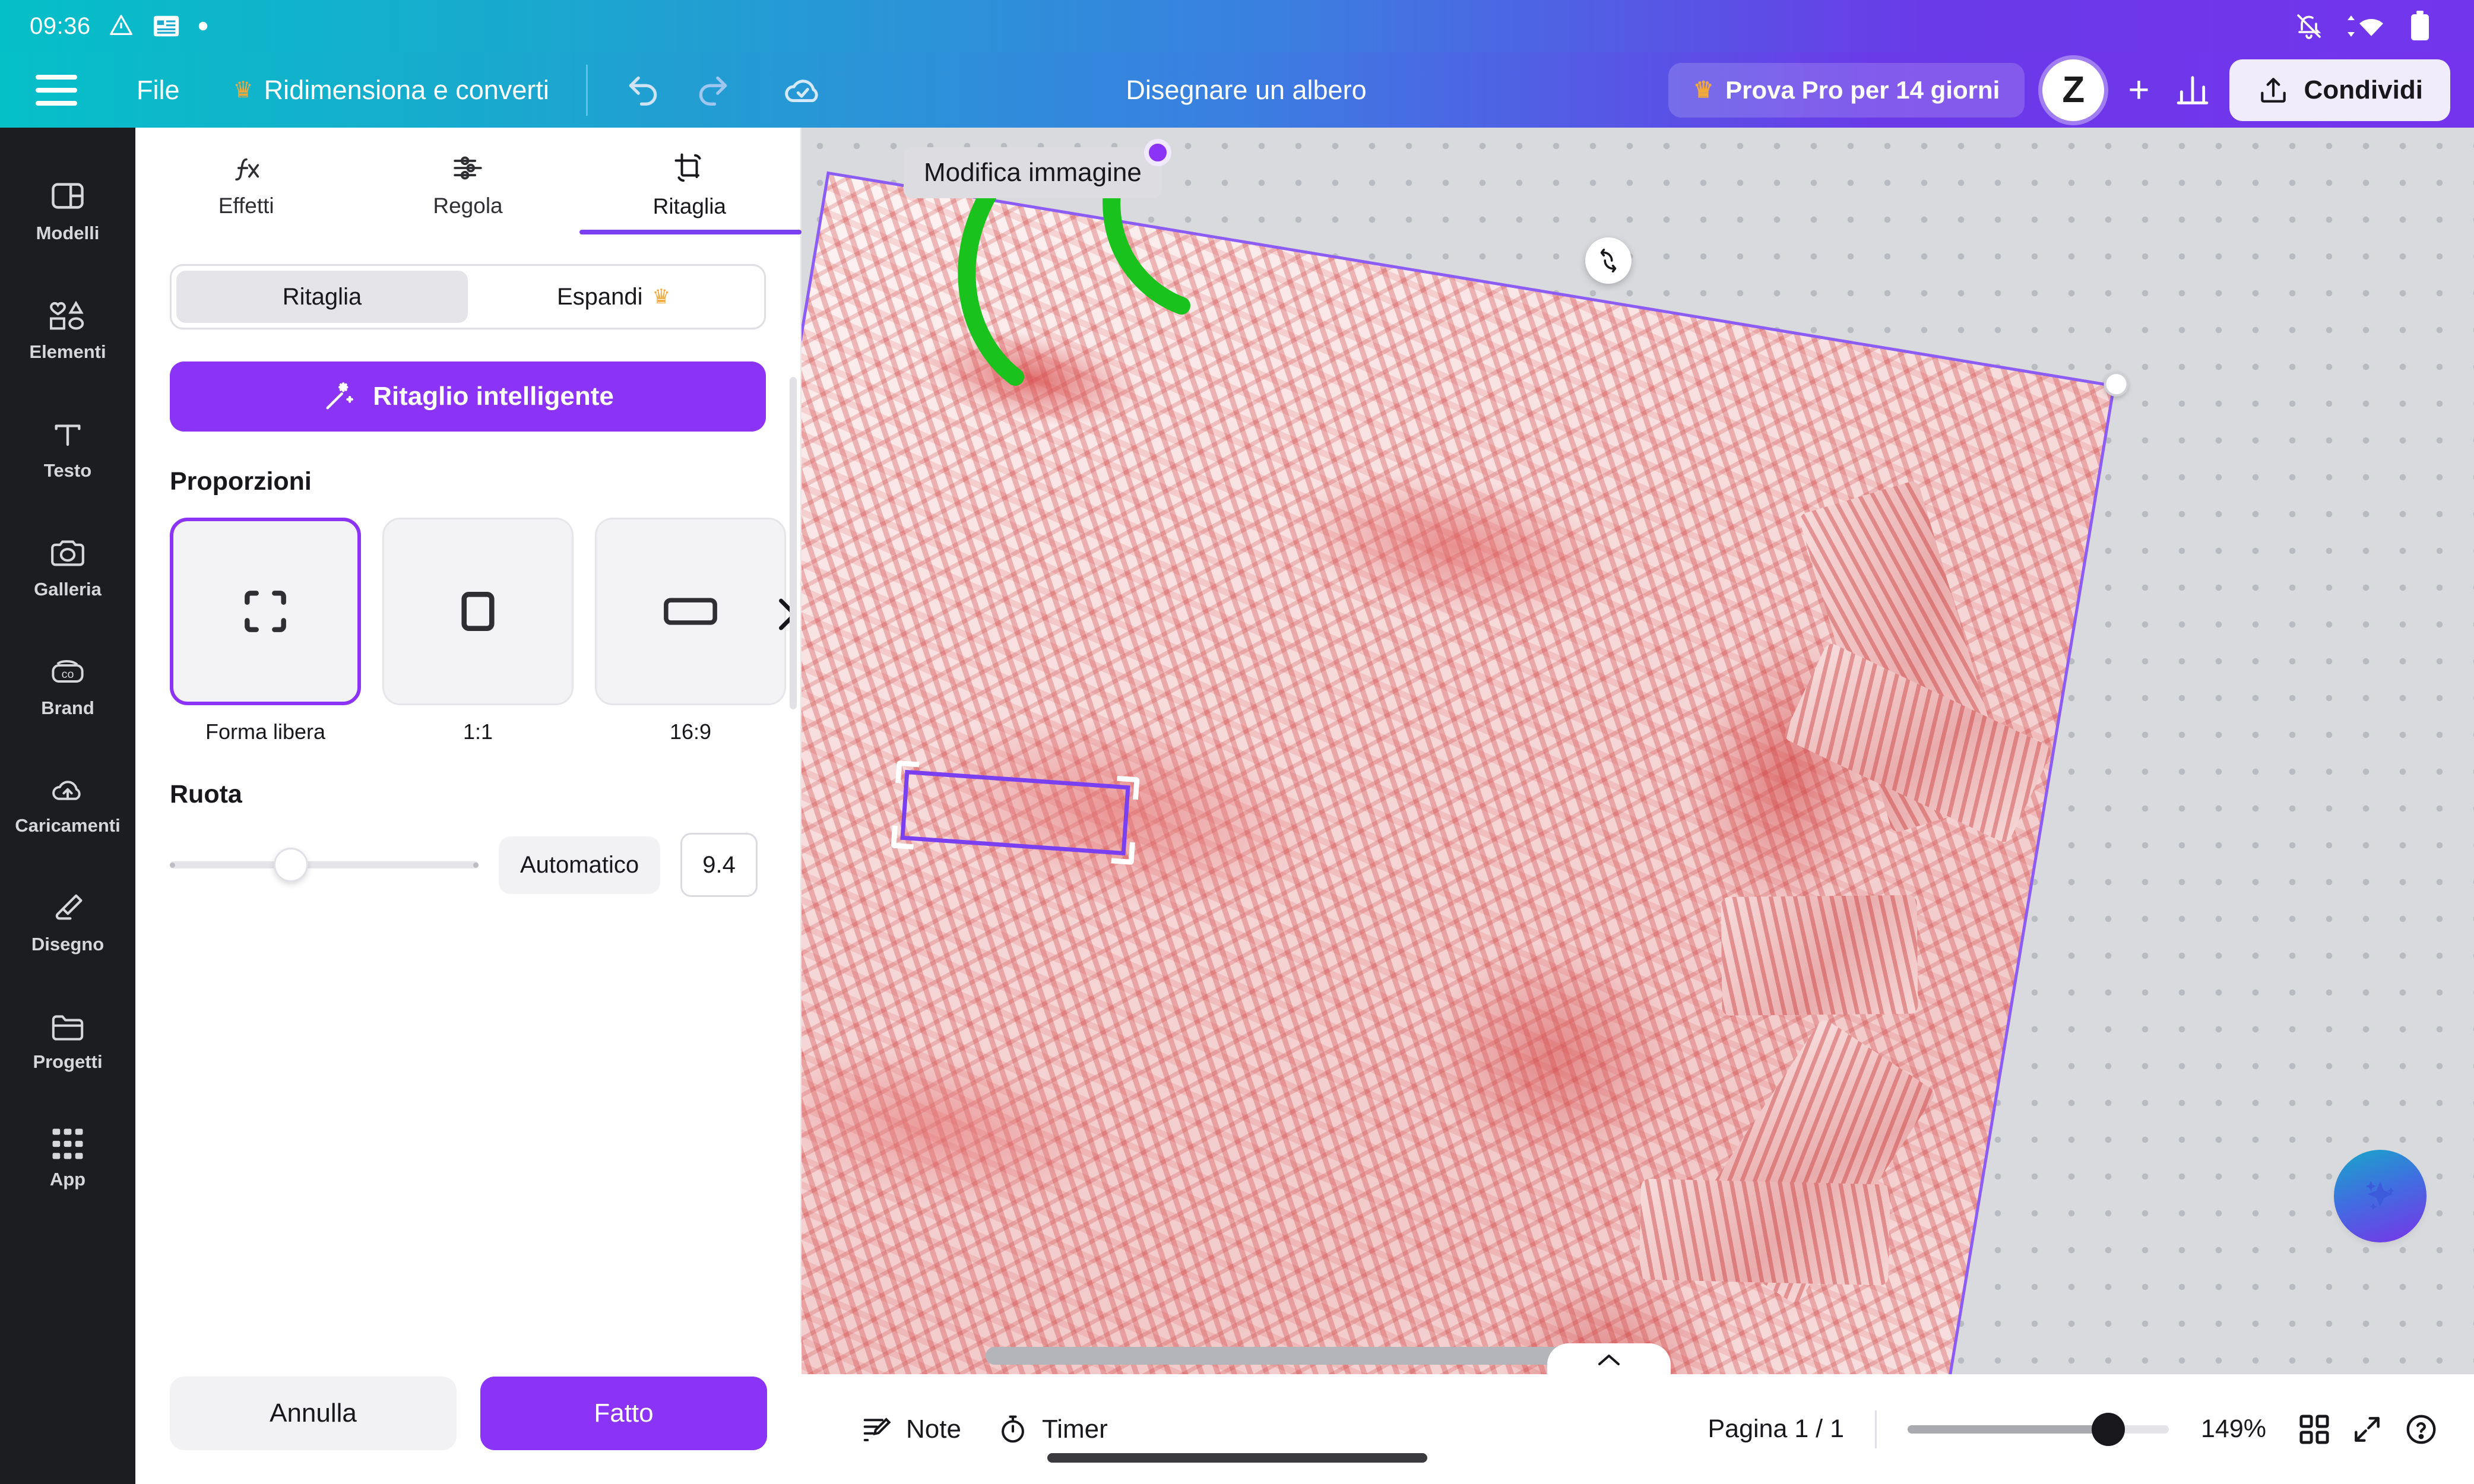 This screenshot has width=2474, height=1484. Describe the element at coordinates (713, 90) in the screenshot. I see `redo-icon` at that location.